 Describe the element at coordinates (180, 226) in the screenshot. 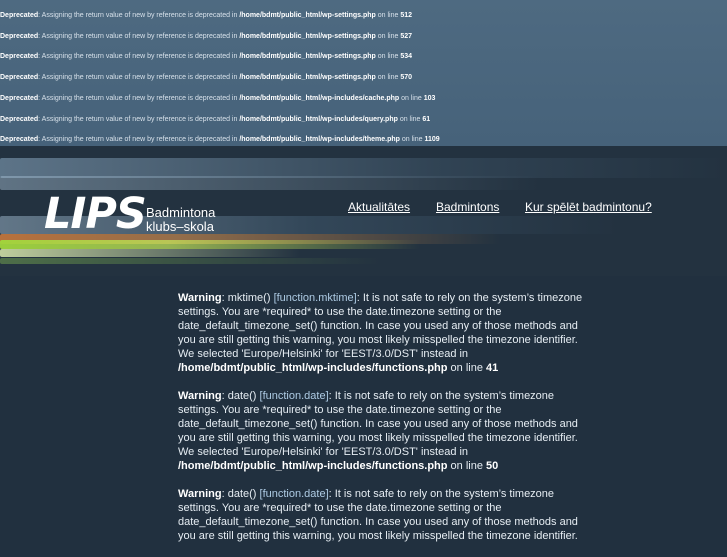

I see `logo-subtitle-line2: klubs–skola` at that location.